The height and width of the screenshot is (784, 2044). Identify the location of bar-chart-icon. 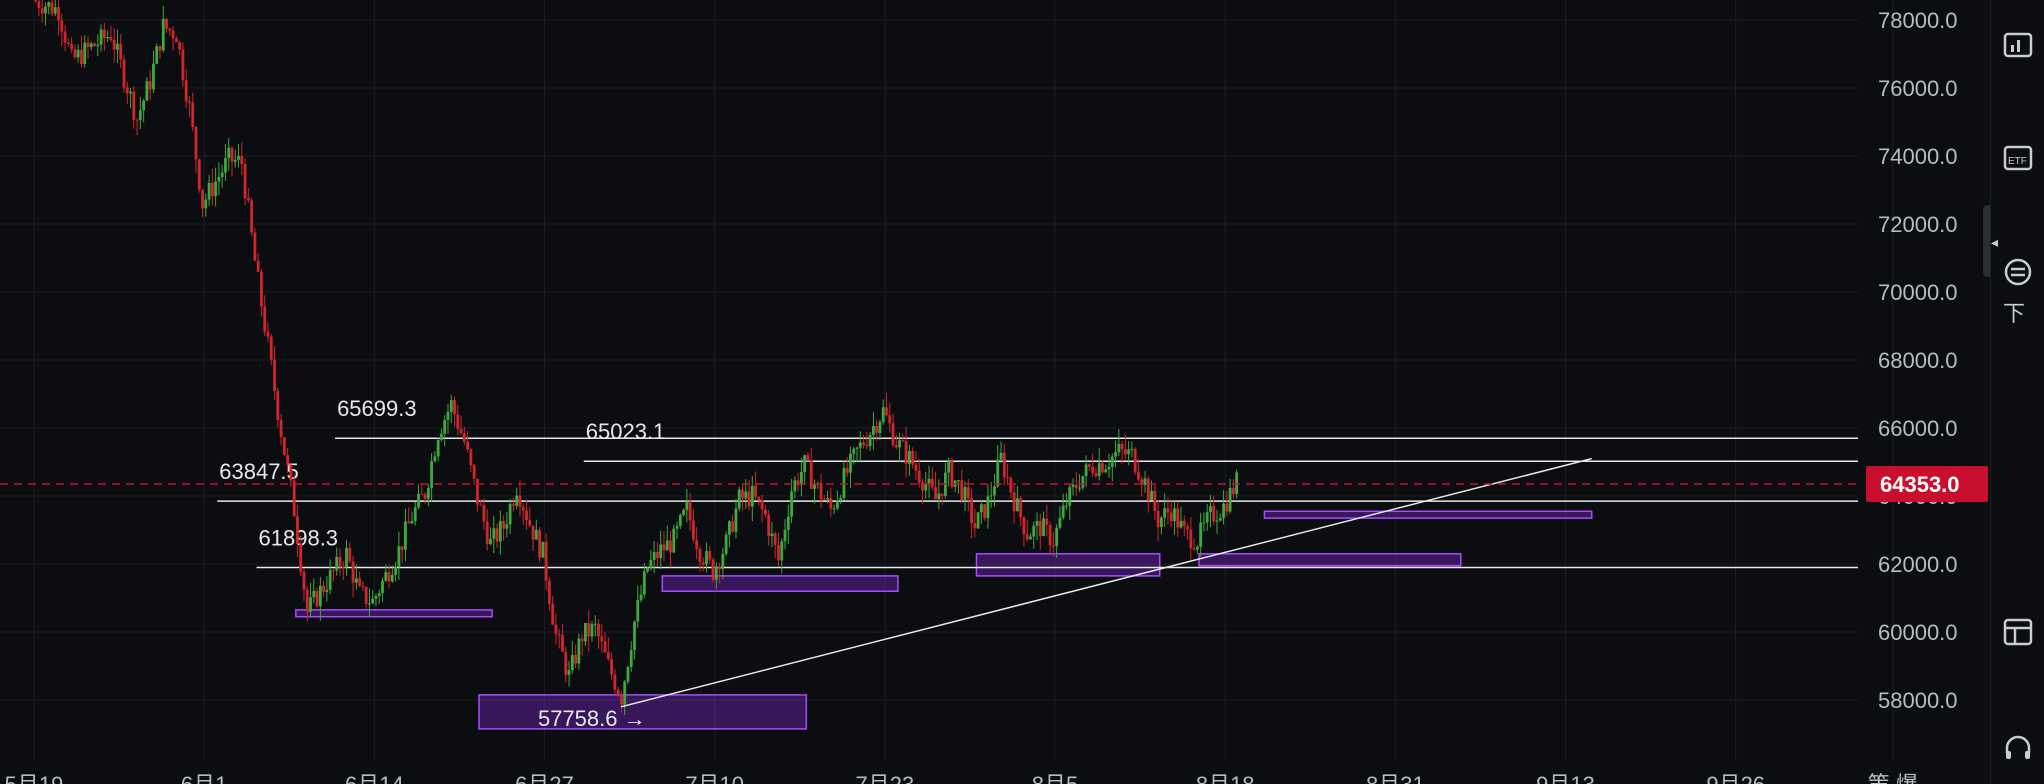
(2023, 46).